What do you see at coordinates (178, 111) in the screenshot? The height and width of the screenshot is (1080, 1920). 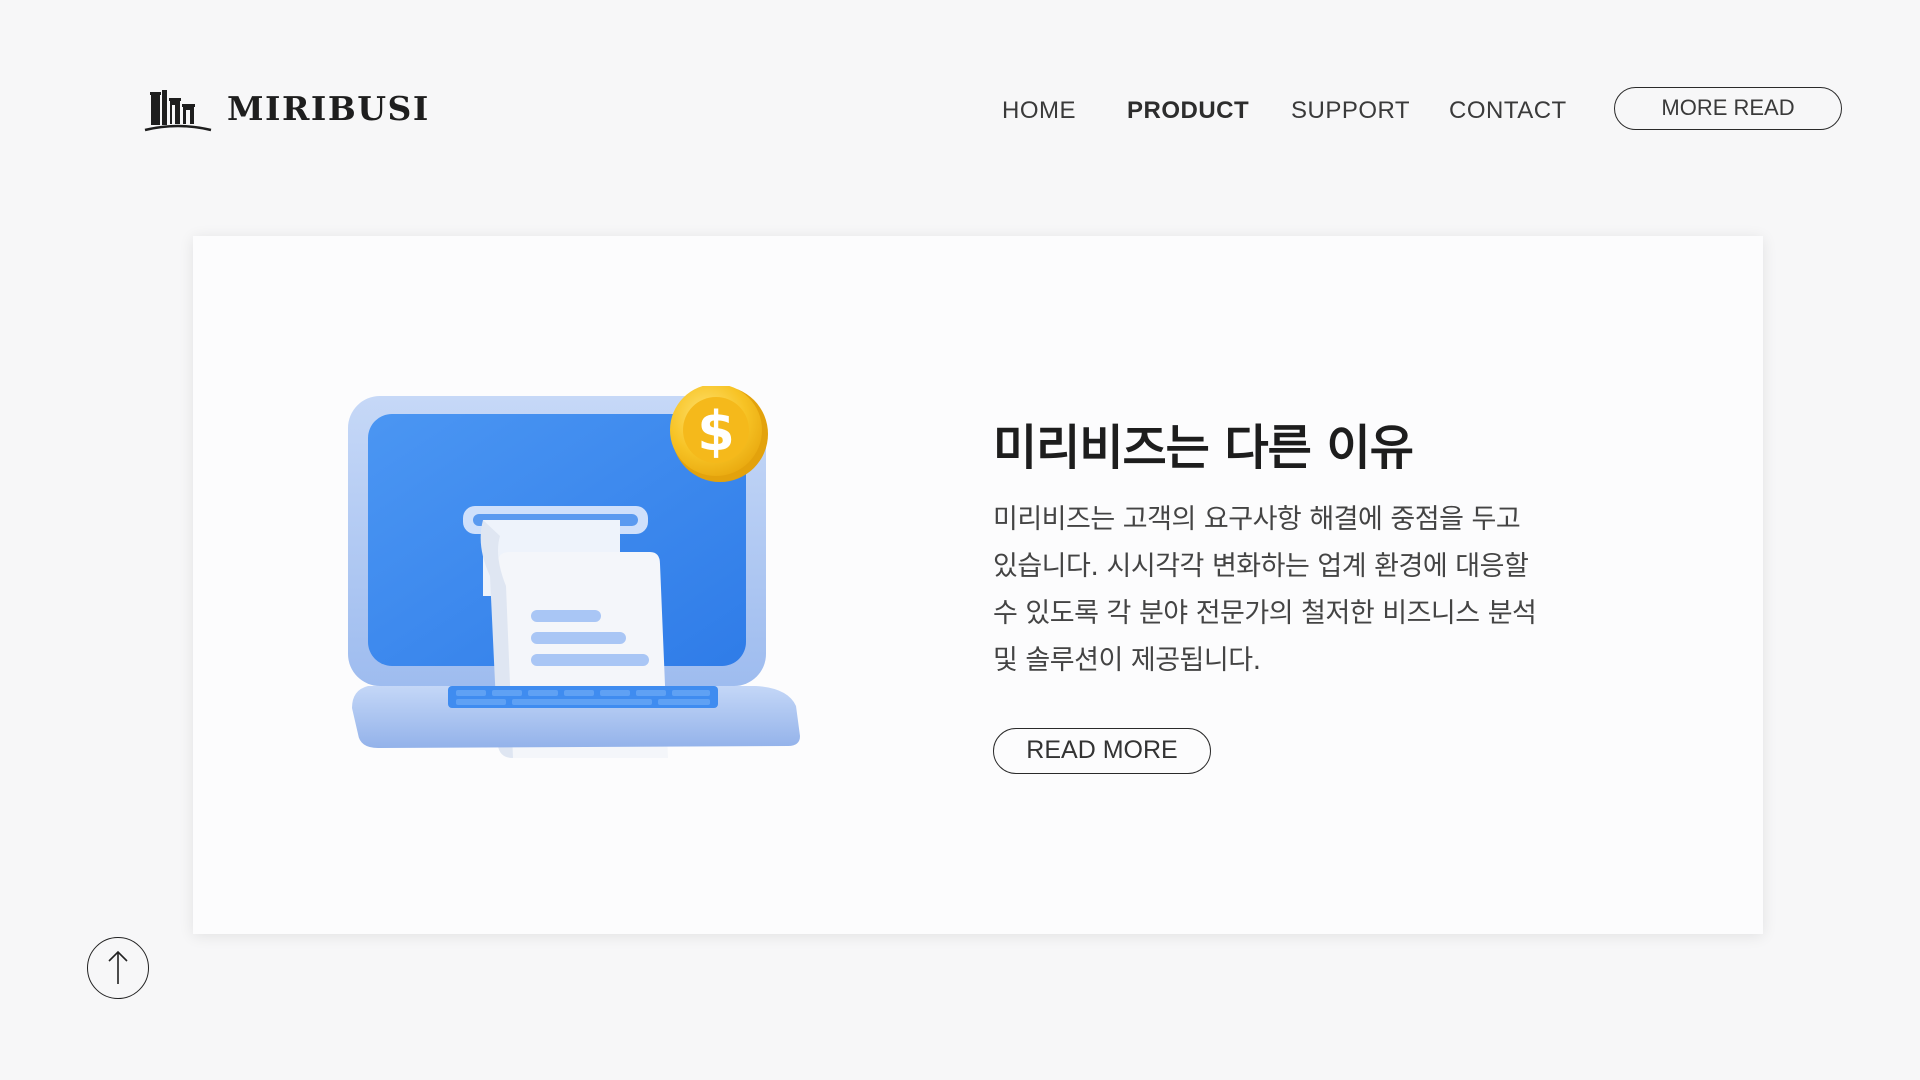 I see `buildings-logo-icon` at bounding box center [178, 111].